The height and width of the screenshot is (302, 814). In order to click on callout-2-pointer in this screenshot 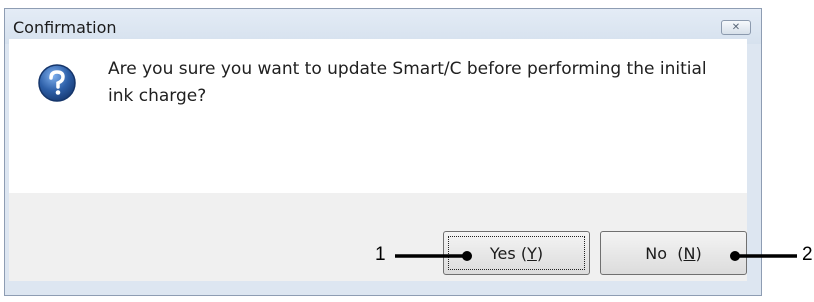, I will do `click(763, 256)`.